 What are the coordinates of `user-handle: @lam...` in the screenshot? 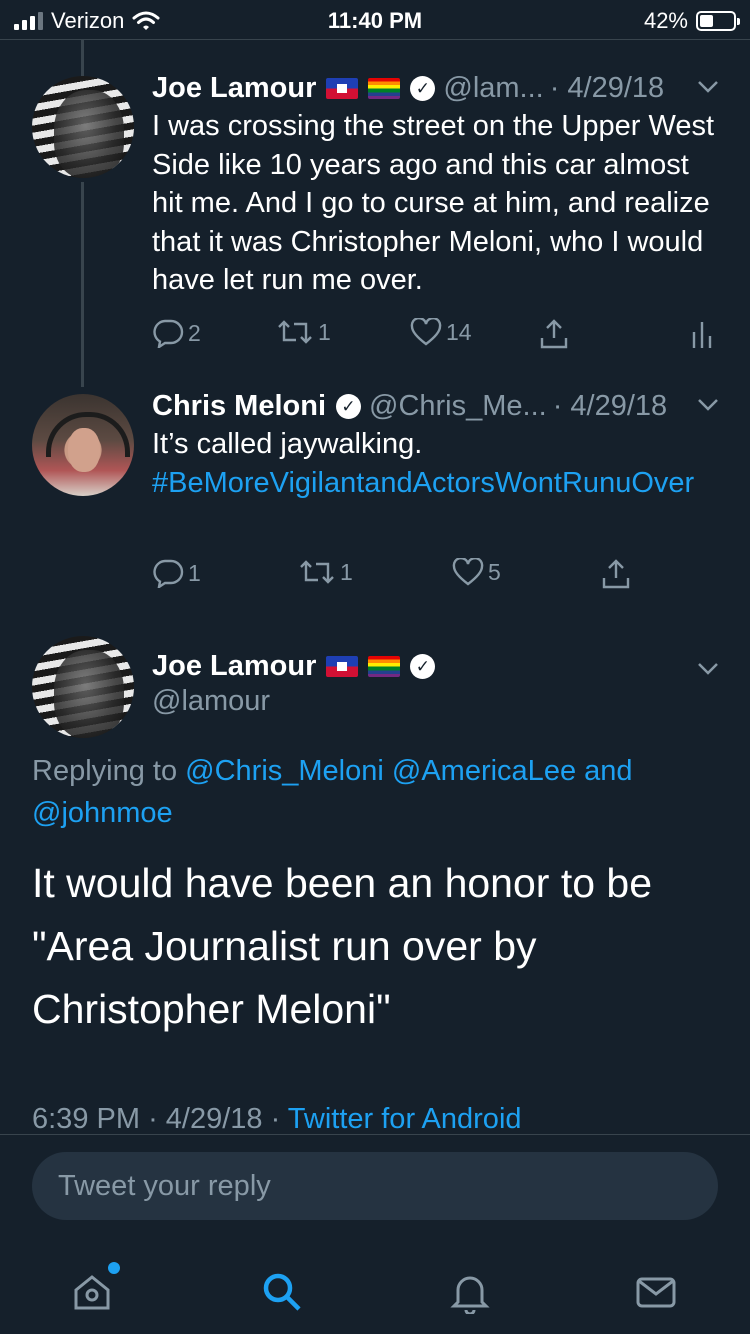 It's located at (493, 88).